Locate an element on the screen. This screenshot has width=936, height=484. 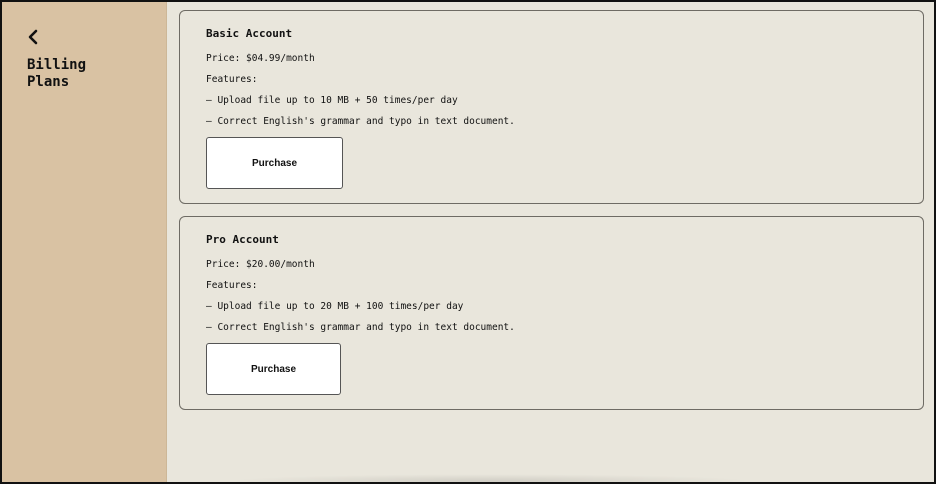
plan-price: Price: $04.99/month is located at coordinates (260, 58).